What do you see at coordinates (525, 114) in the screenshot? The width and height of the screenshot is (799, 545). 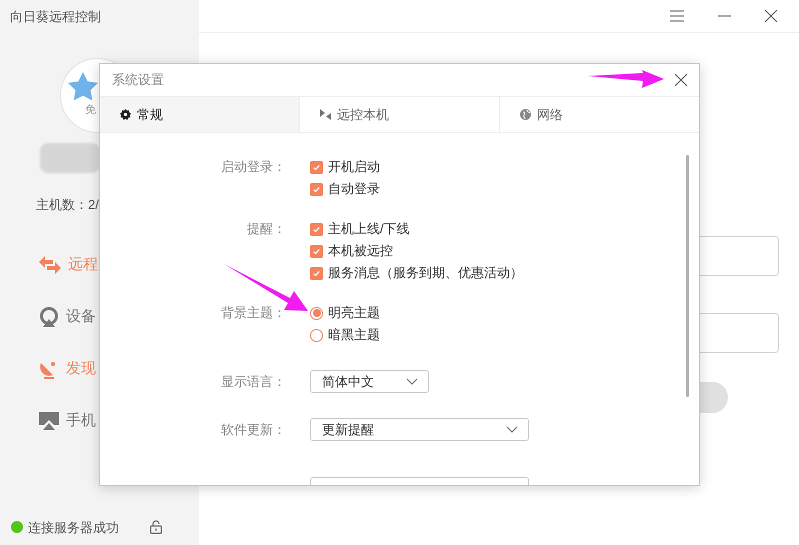 I see `globe-icon` at bounding box center [525, 114].